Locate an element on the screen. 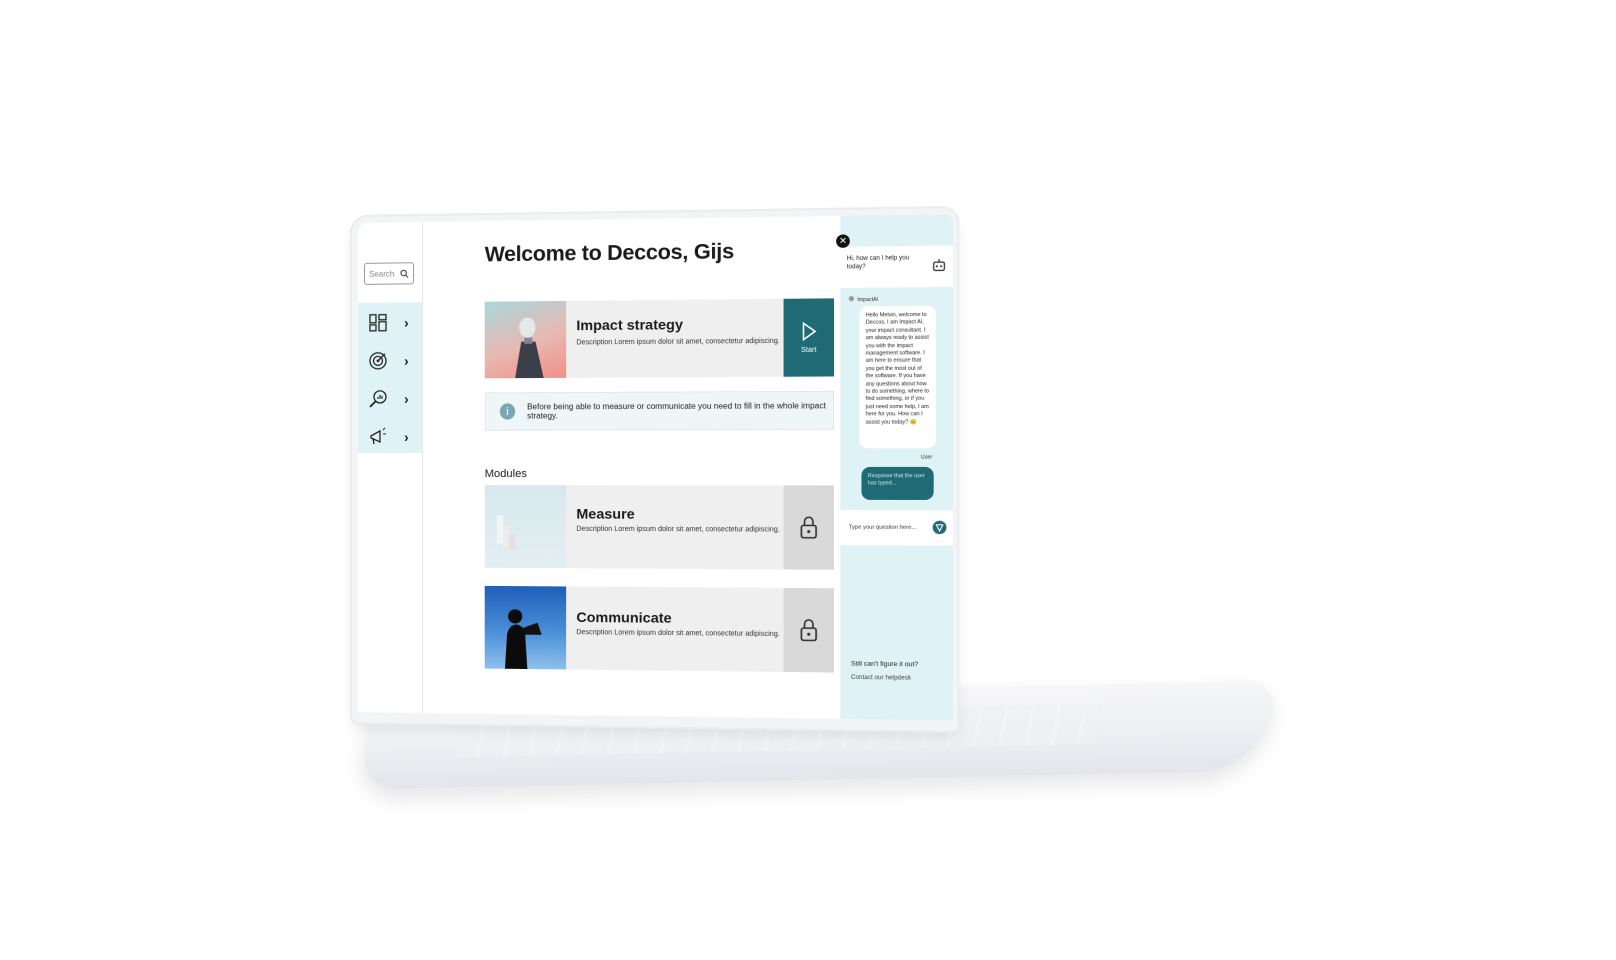 Image resolution: width=1616 pixels, height=960 pixels. sidebar: Search › › › › is located at coordinates (390, 467).